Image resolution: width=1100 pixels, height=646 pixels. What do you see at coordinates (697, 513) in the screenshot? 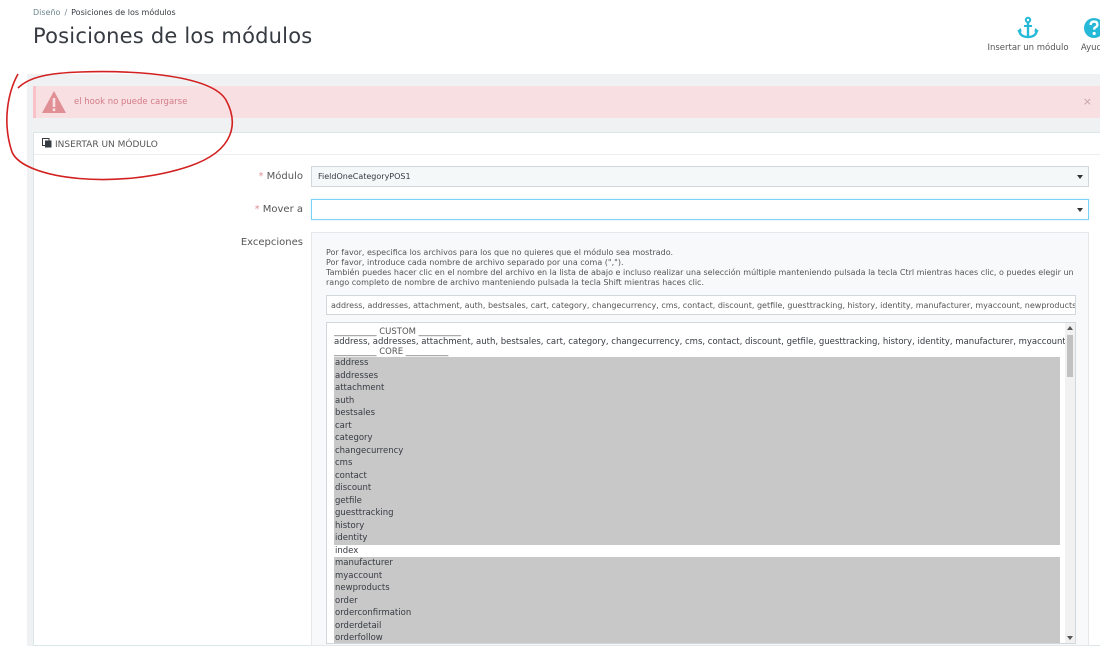
I see `file-option-guesttracking: guesttracking` at bounding box center [697, 513].